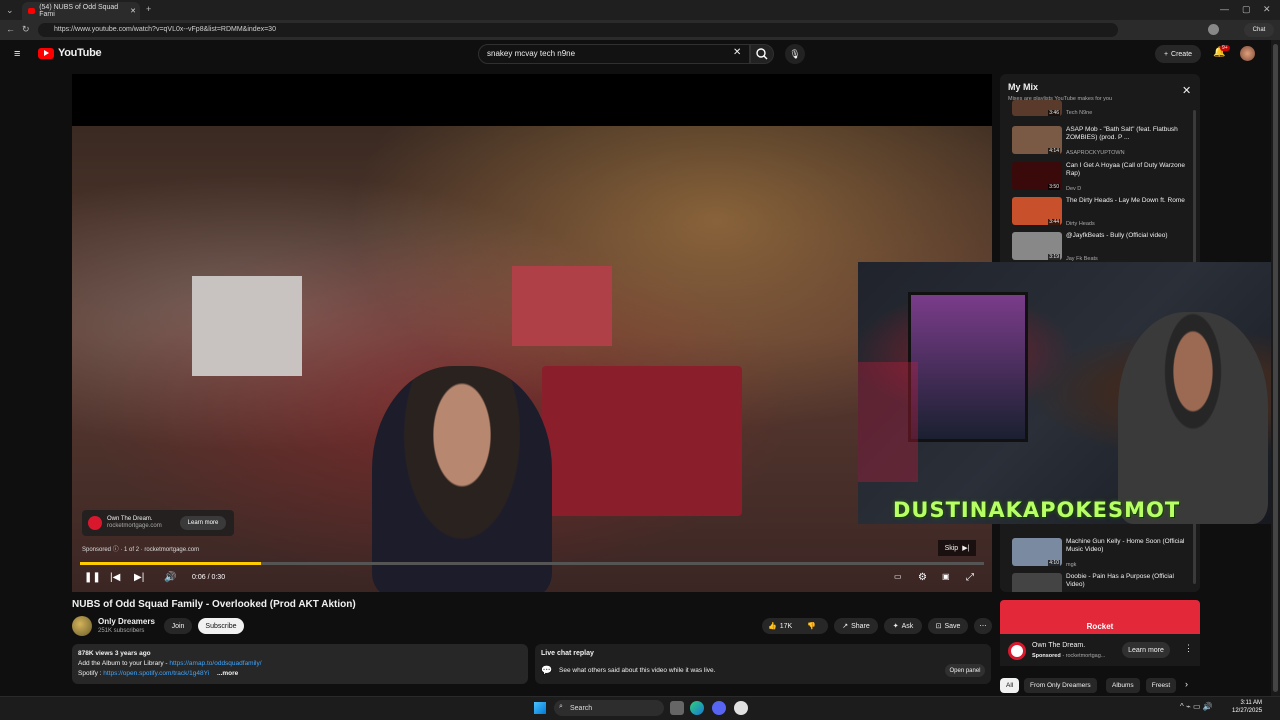  I want to click on subscribe-button: Subscribe, so click(221, 626).